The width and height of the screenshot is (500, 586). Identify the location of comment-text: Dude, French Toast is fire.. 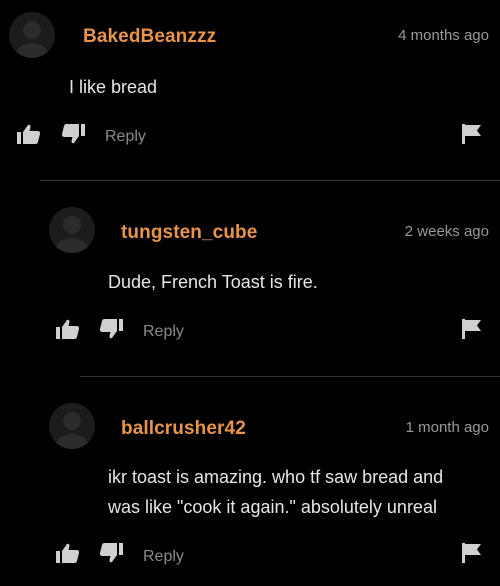
(213, 282).